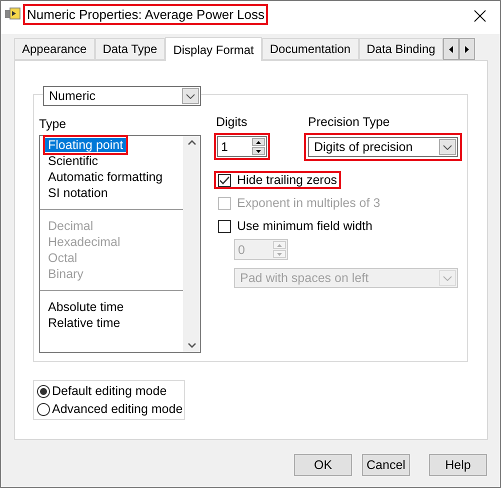 Image resolution: width=501 pixels, height=488 pixels. What do you see at coordinates (117, 409) in the screenshot?
I see `radio-label: Advanced editing mode` at bounding box center [117, 409].